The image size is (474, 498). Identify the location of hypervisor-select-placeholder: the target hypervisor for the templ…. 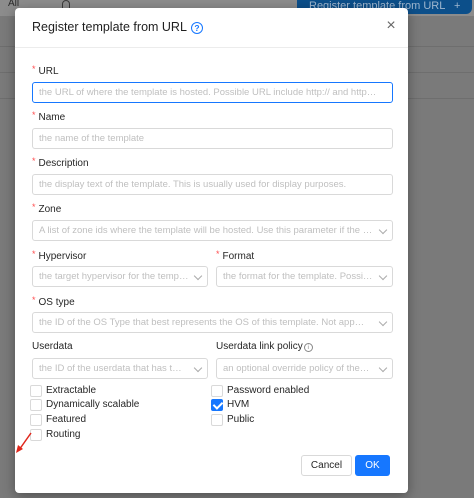
(115, 276).